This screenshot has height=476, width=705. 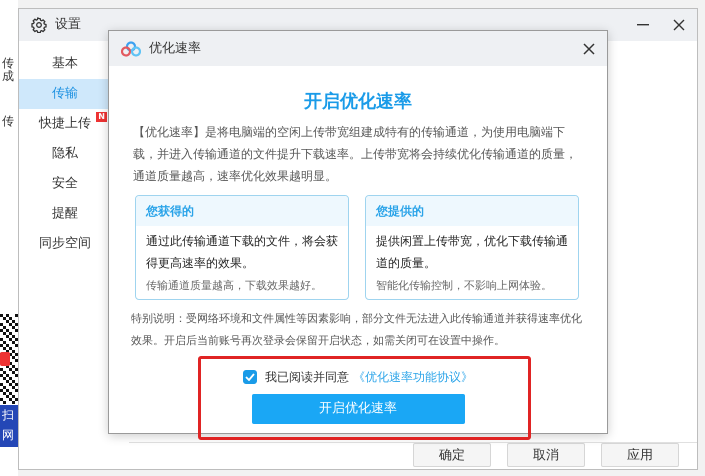 I want to click on agreement-label: 我已阅读并同意, so click(x=307, y=377).